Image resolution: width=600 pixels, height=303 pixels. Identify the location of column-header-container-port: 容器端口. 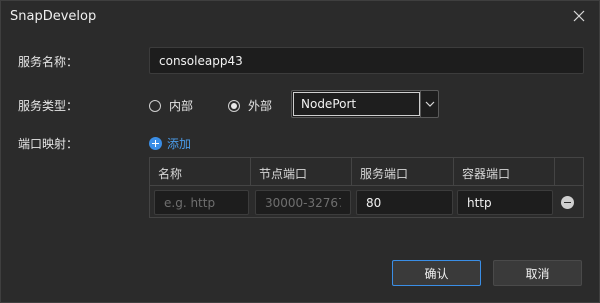
(504, 172).